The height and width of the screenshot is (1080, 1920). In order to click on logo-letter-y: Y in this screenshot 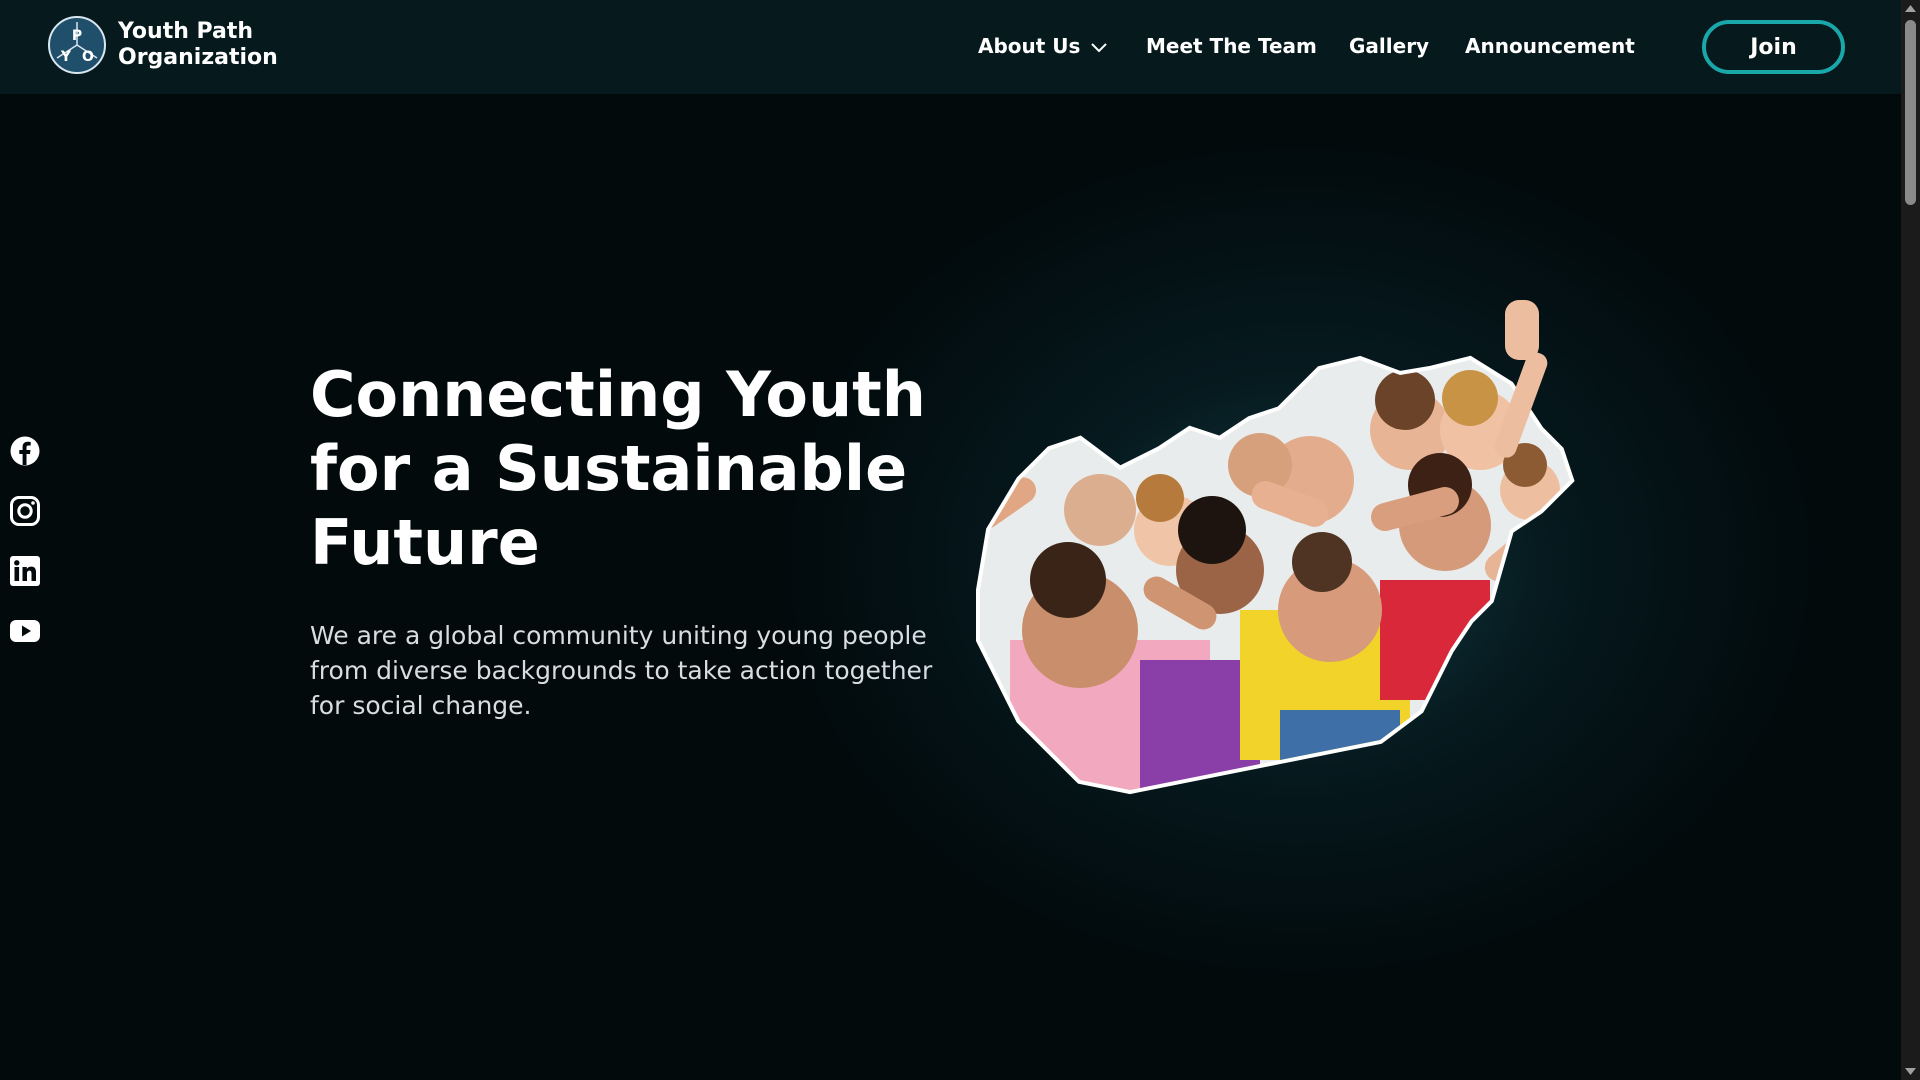, I will do `click(66, 57)`.